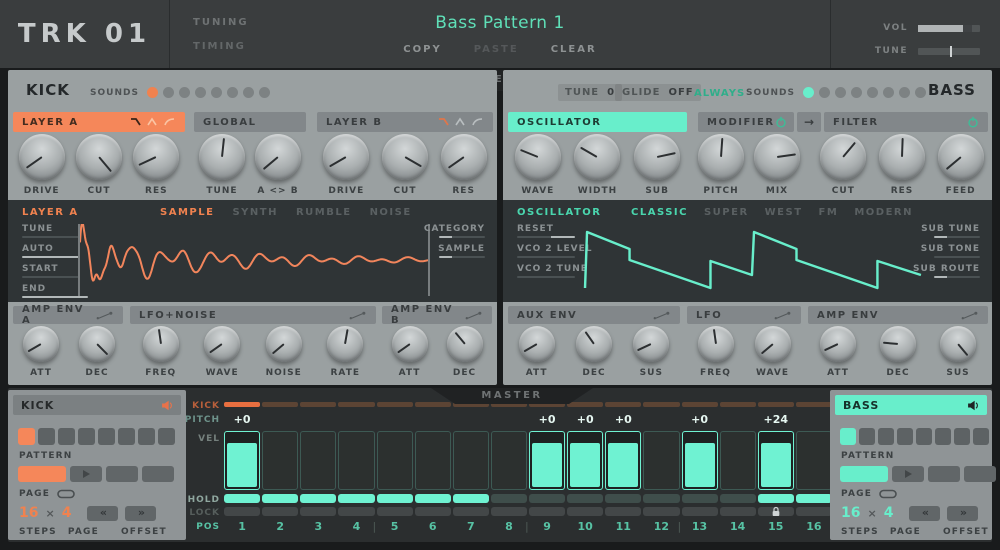  I want to click on dec-knob: DEC, so click(898, 352).